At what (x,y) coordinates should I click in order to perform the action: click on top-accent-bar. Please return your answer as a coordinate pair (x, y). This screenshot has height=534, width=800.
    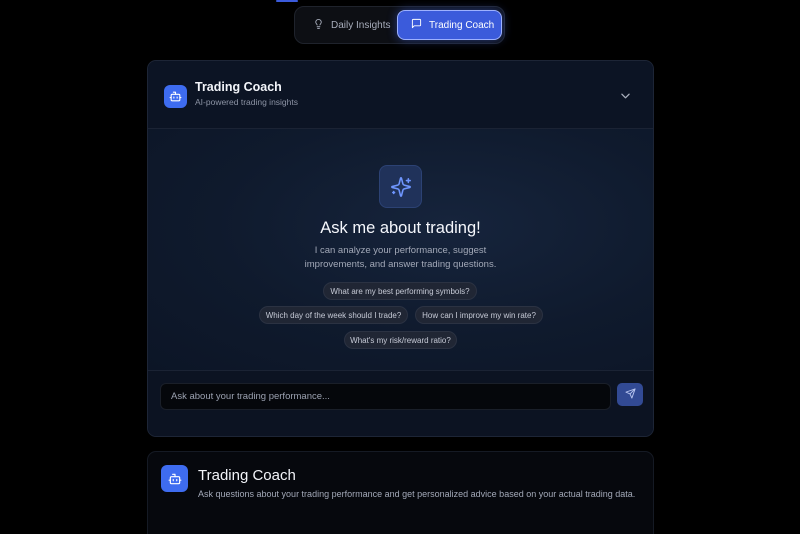
    Looking at the image, I should click on (287, 1).